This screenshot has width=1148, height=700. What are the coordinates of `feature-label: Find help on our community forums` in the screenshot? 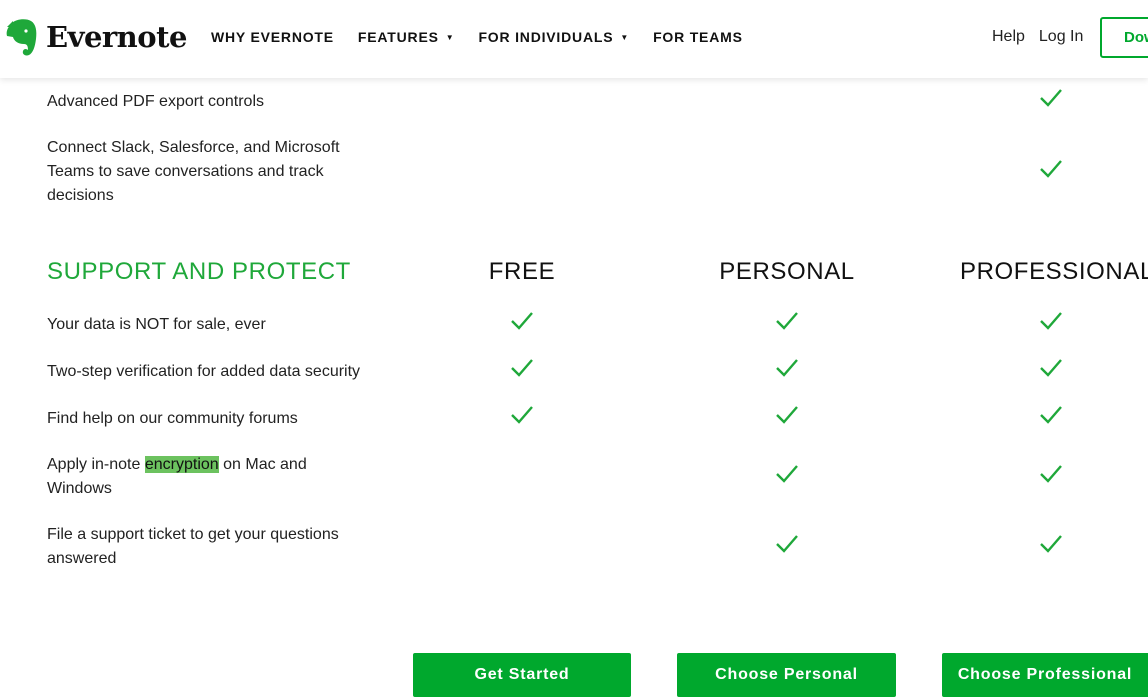 It's located at (172, 418).